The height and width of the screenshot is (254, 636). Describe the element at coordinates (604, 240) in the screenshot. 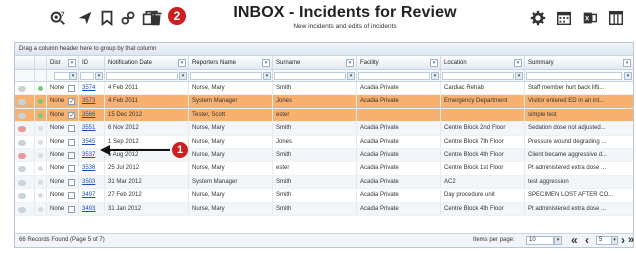

I see `current-page-input: 5` at that location.